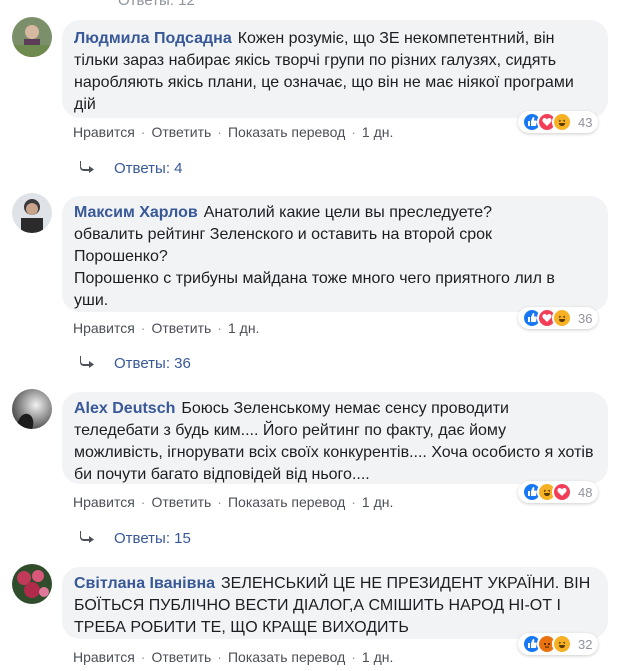  Describe the element at coordinates (585, 122) in the screenshot. I see `reaction-count: 43` at that location.